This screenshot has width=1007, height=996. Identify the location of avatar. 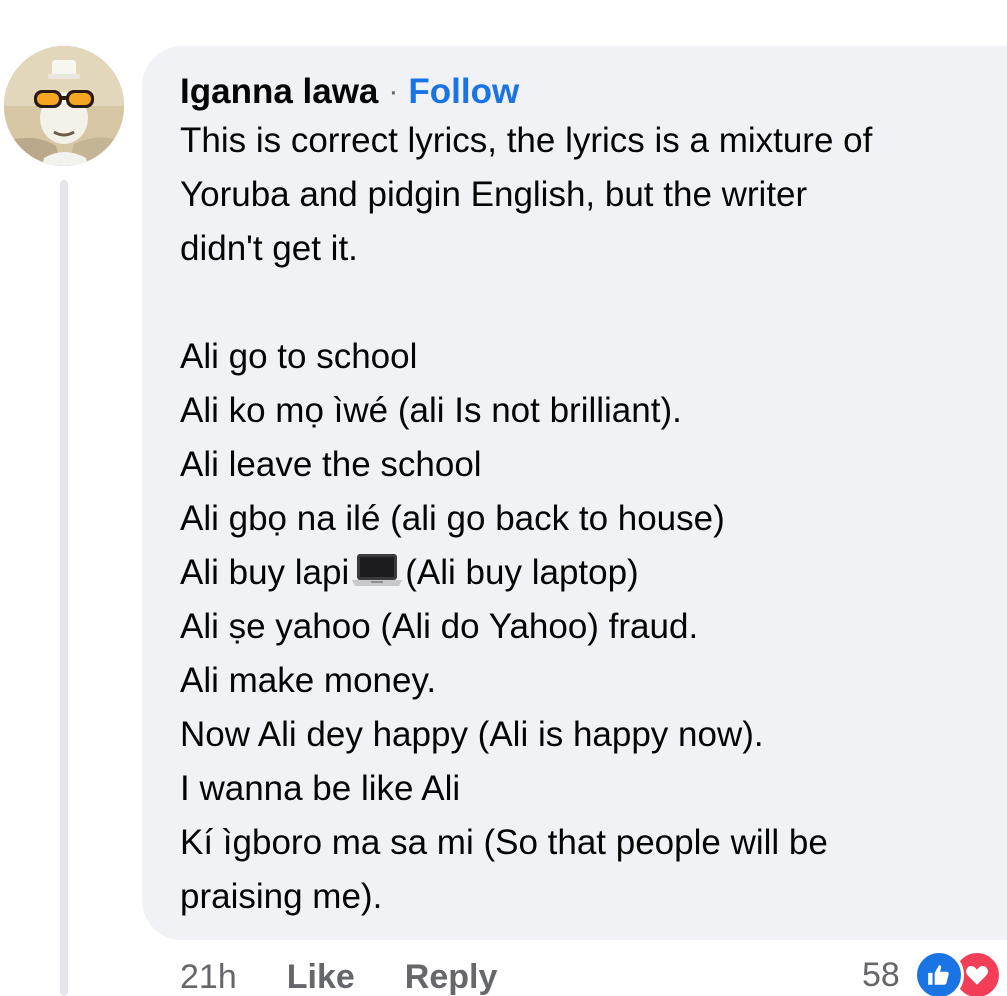
(64, 106).